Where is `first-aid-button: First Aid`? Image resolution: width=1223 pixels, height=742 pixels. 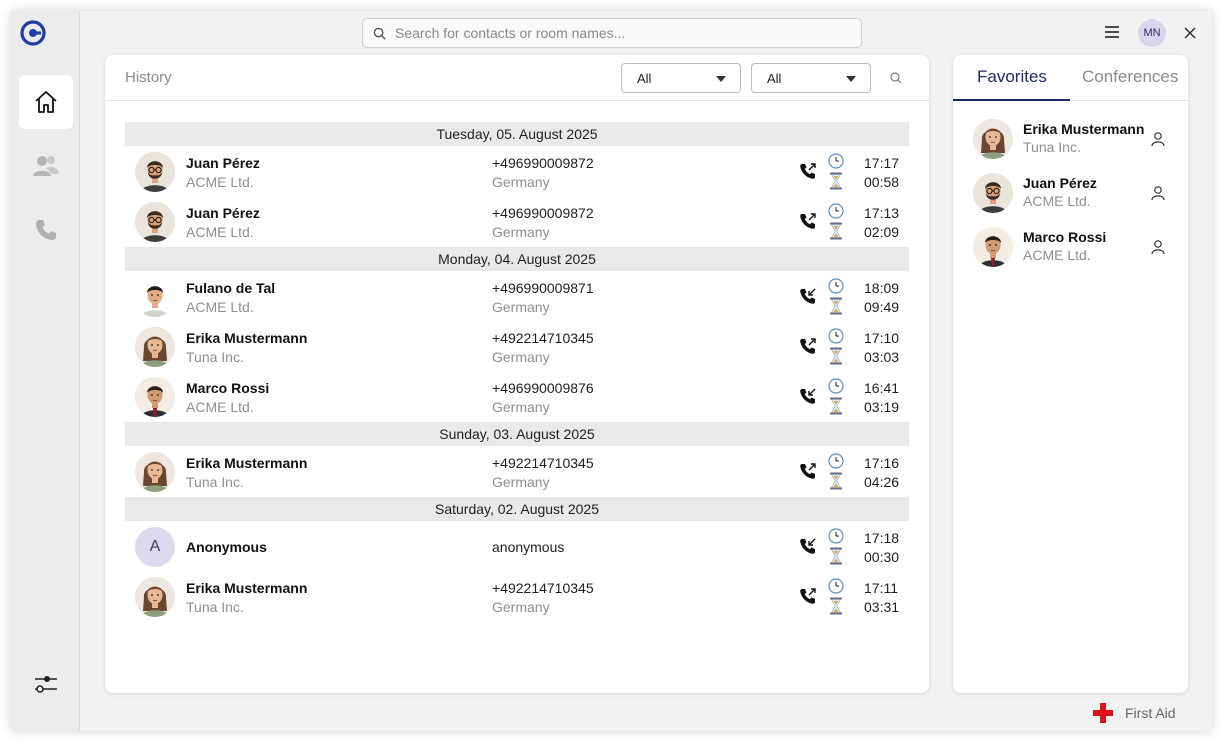 first-aid-button: First Aid is located at coordinates (1134, 713).